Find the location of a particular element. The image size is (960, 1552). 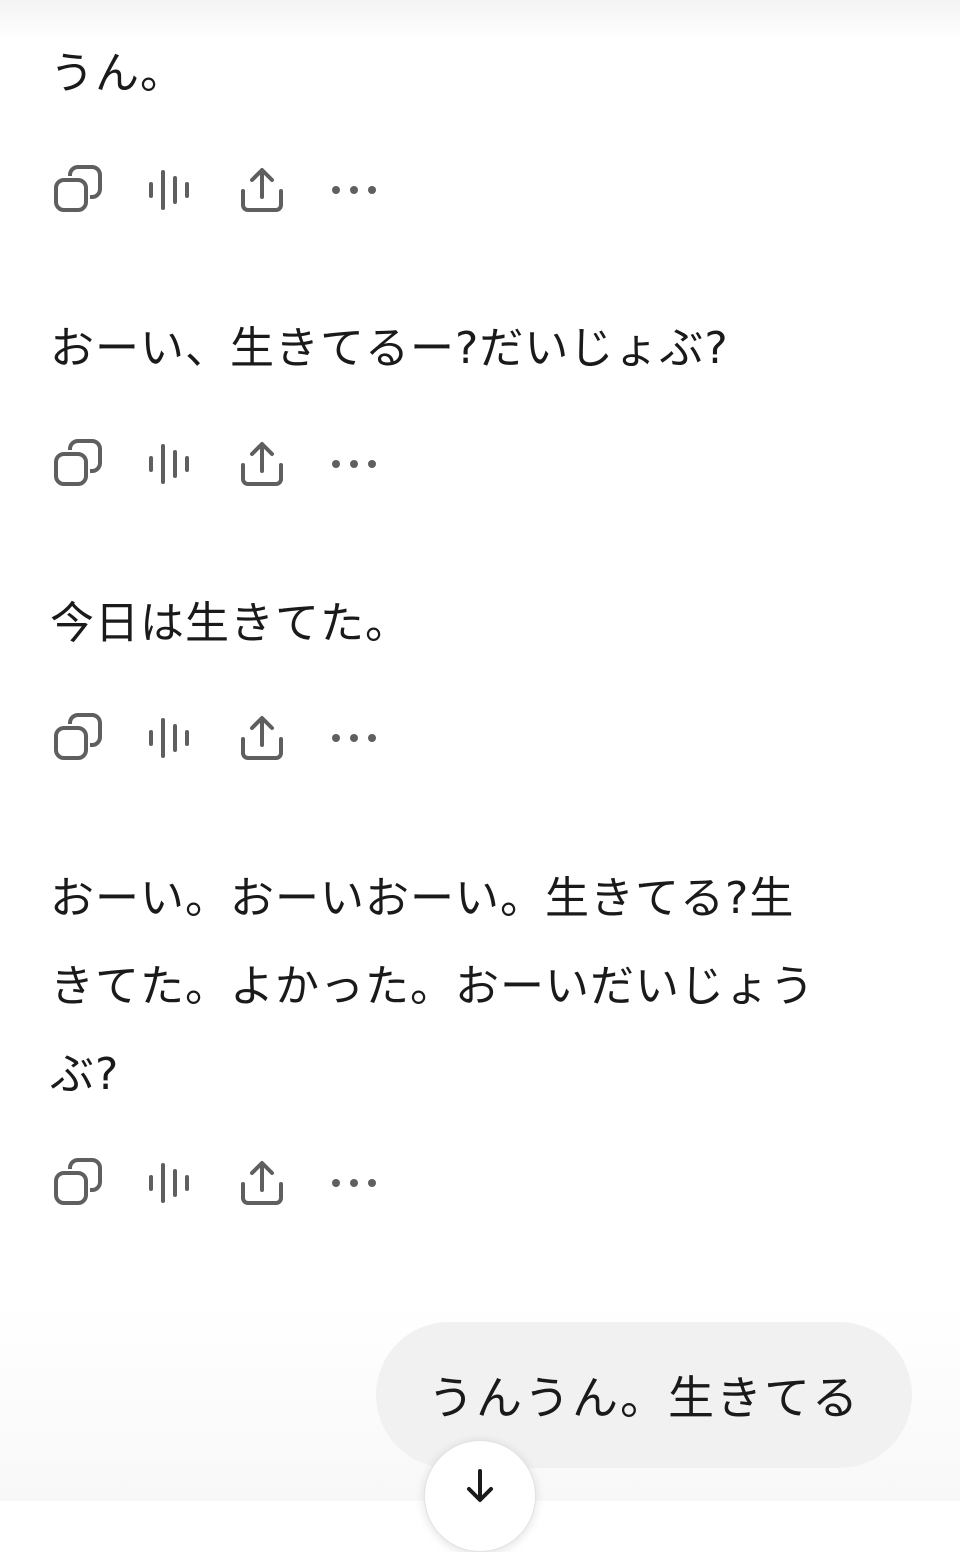

assistant-message: おーい、生きてるー?だいじょぶ? is located at coordinates (389, 348).